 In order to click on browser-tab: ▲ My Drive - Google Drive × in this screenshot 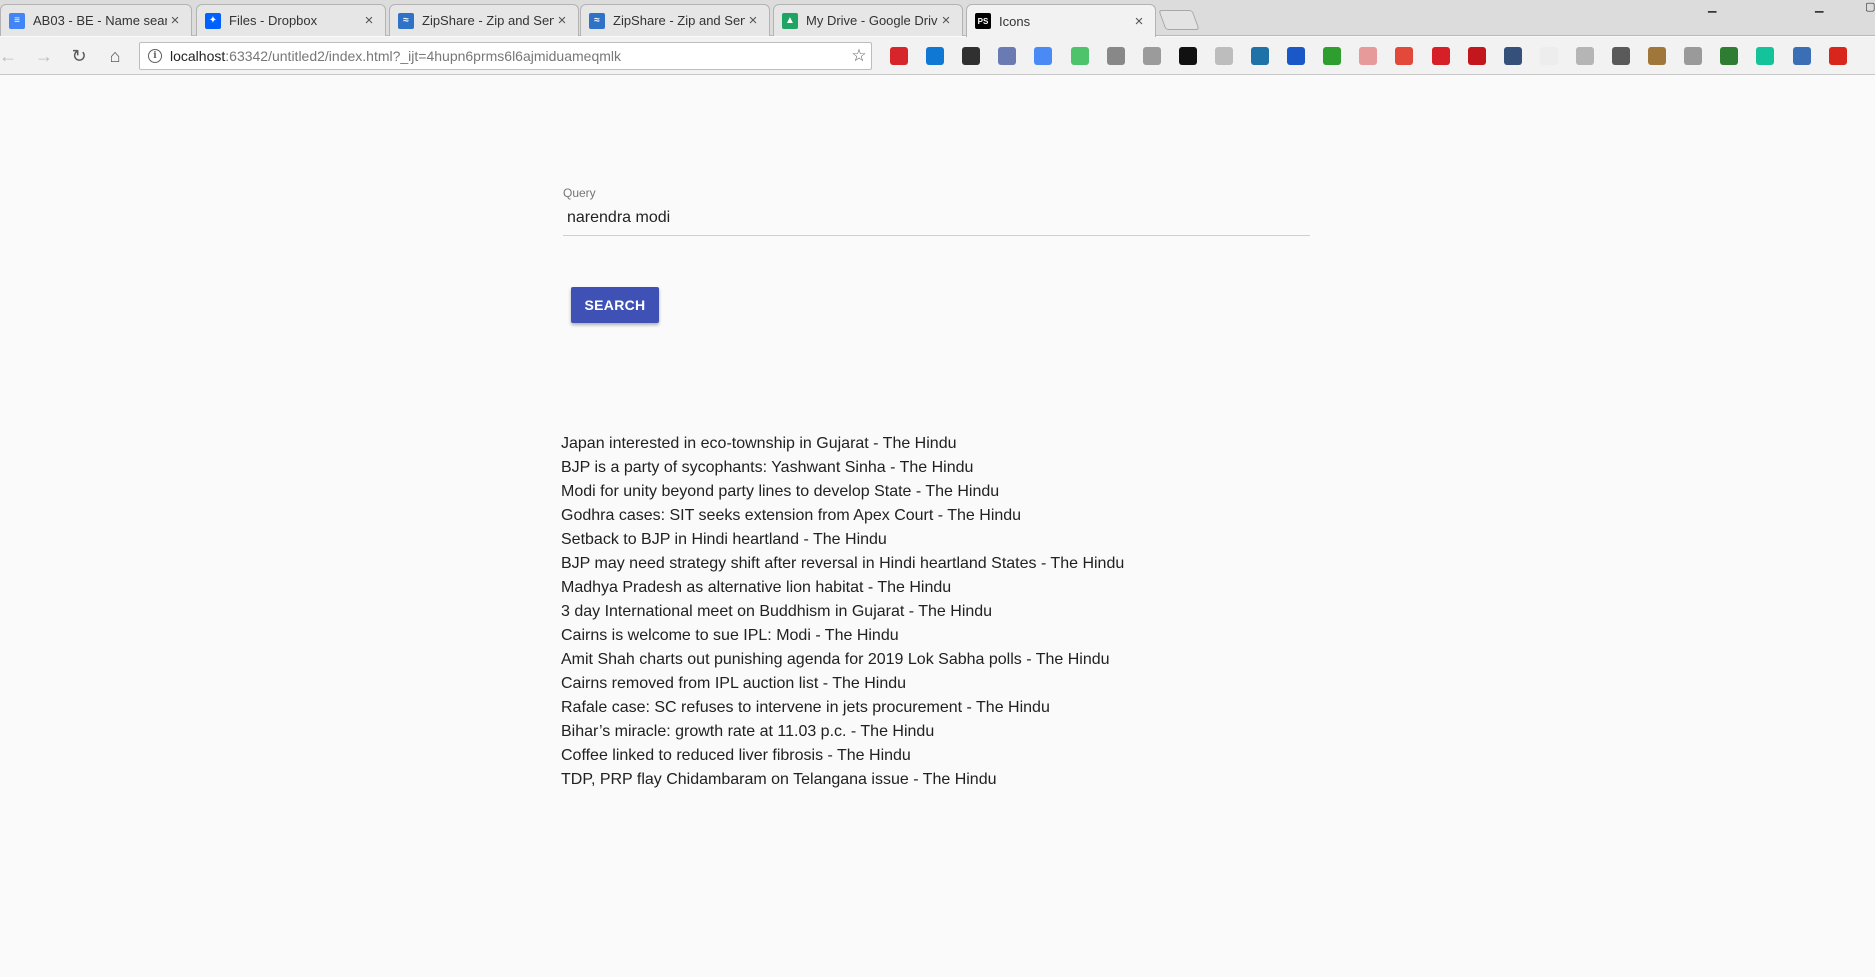, I will do `click(868, 20)`.